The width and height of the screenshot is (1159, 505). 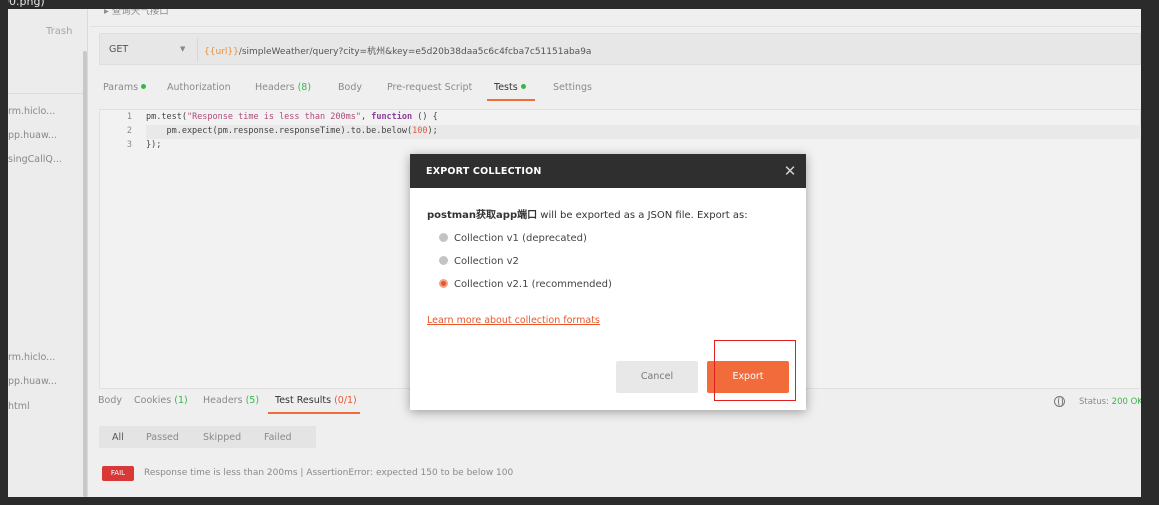 I want to click on tab-response-headers: Headers (5), so click(x=231, y=400).